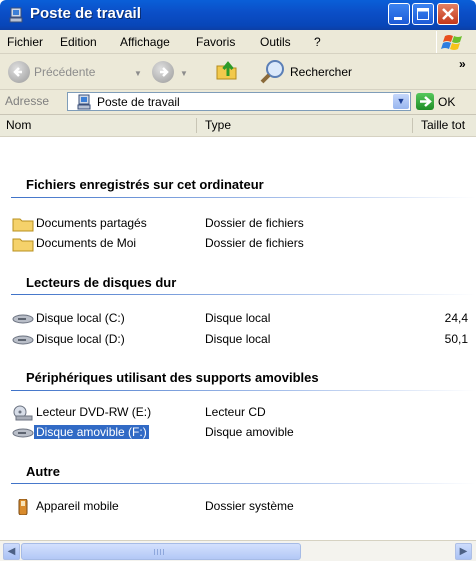 This screenshot has width=476, height=561. I want to click on menu-outils: Outils, so click(275, 42).